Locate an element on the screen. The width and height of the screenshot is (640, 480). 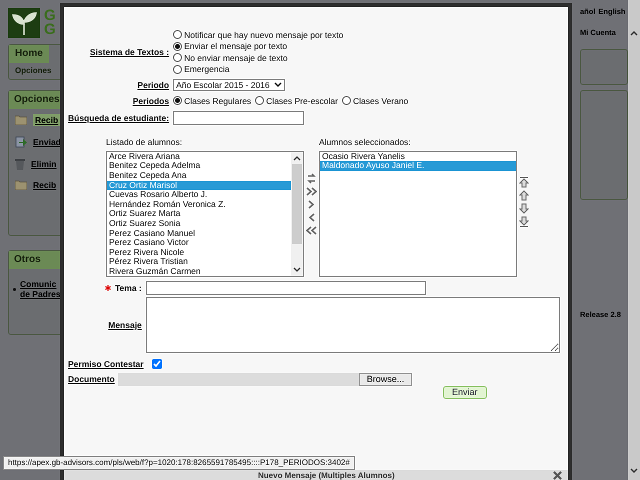
trash-icon is located at coordinates (20, 164).